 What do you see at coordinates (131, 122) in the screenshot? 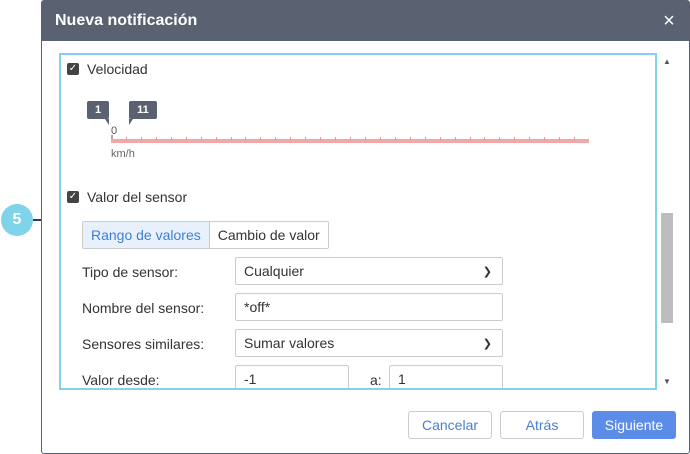
I see `slider-max-flag-tail` at bounding box center [131, 122].